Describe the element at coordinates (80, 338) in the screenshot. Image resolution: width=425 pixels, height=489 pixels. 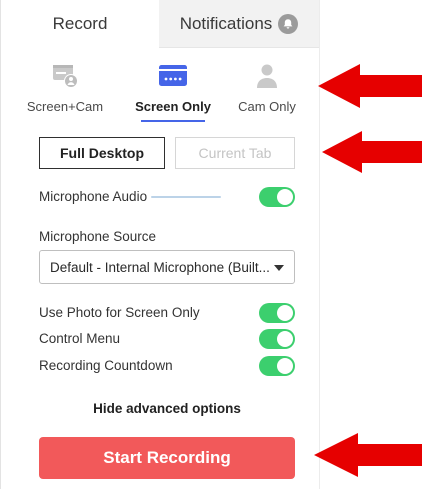
I see `option-control-menu-label: Control Menu` at that location.